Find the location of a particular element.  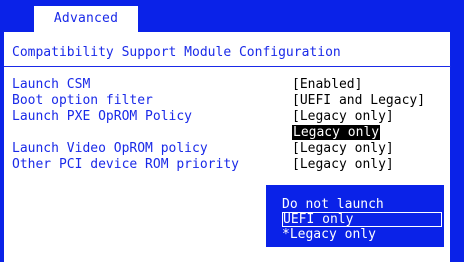

option-popup: Do not launch UEFI only *Legacy only is located at coordinates (355, 216).